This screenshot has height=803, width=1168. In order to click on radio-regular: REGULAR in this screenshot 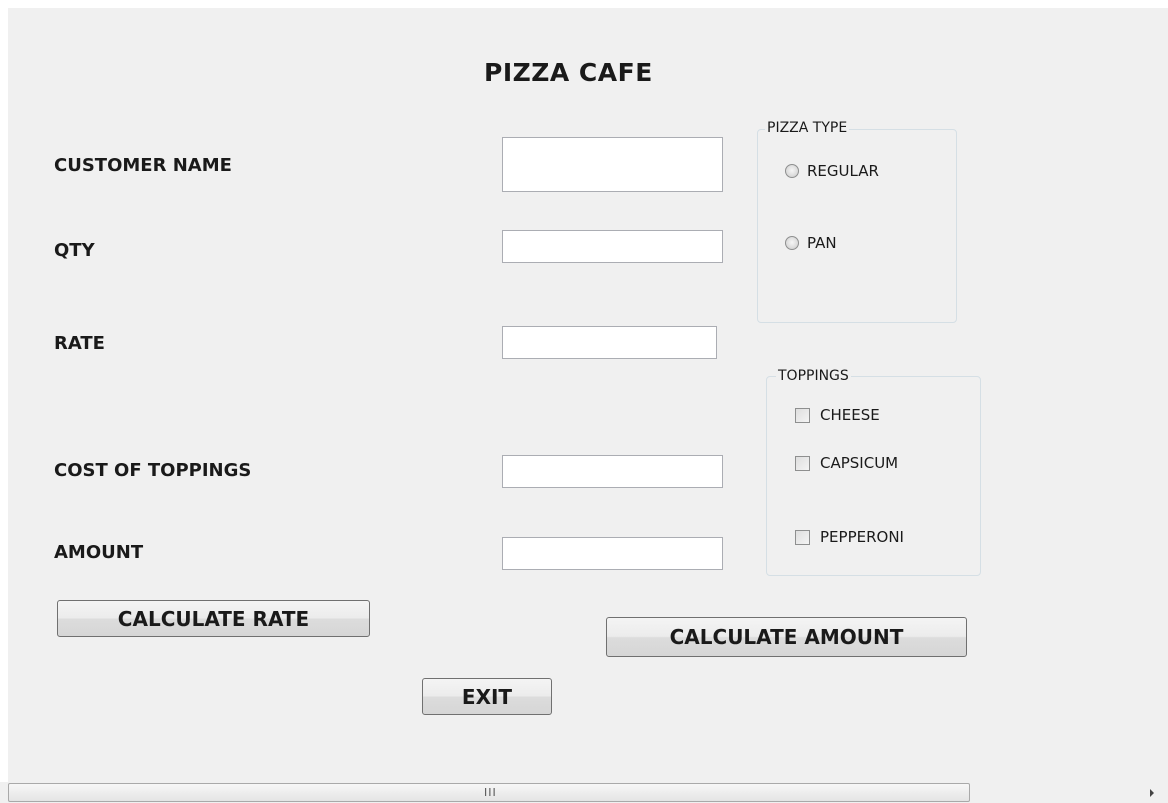, I will do `click(832, 171)`.